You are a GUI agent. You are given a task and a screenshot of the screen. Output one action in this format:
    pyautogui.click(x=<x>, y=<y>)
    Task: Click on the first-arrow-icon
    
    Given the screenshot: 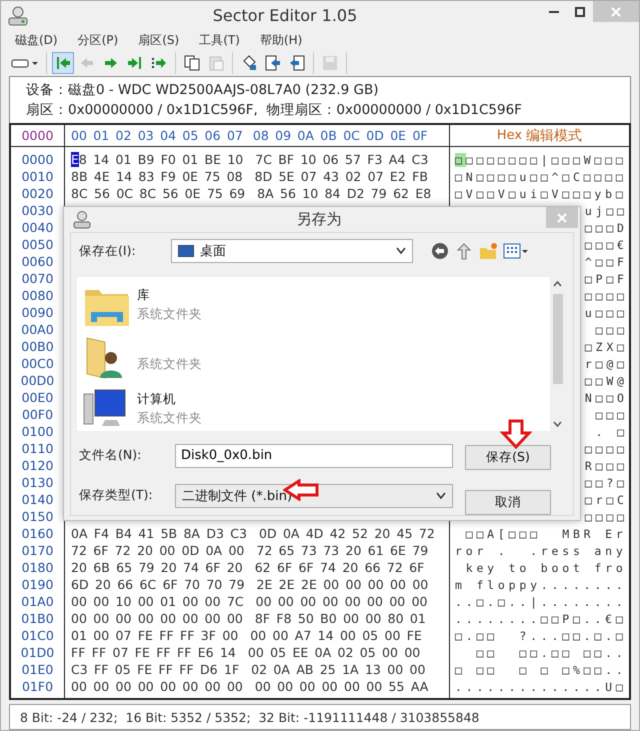 What is the action you would take?
    pyautogui.click(x=63, y=63)
    